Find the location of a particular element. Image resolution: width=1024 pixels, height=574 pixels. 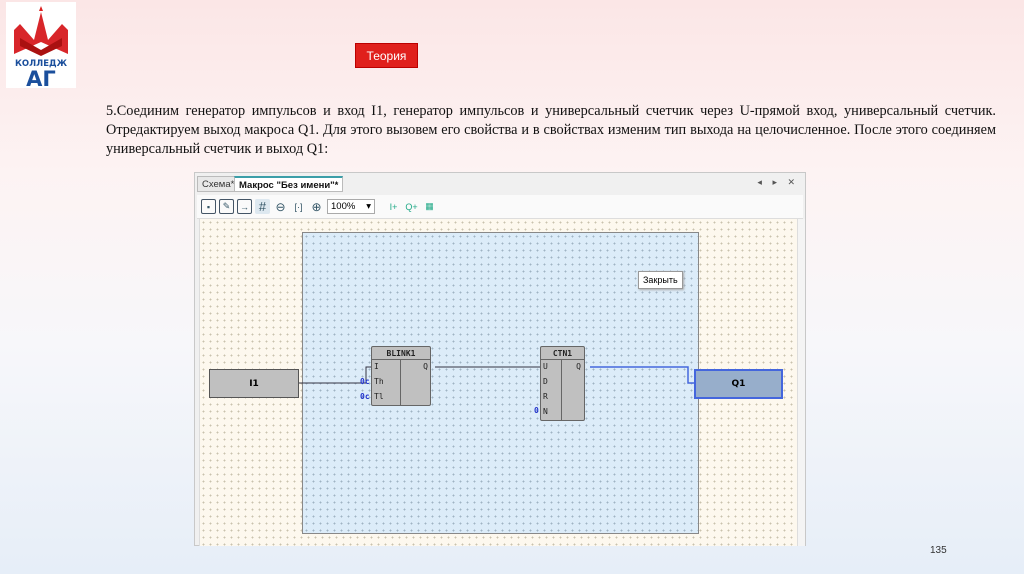

save-as-icon: ✎ is located at coordinates (226, 206).